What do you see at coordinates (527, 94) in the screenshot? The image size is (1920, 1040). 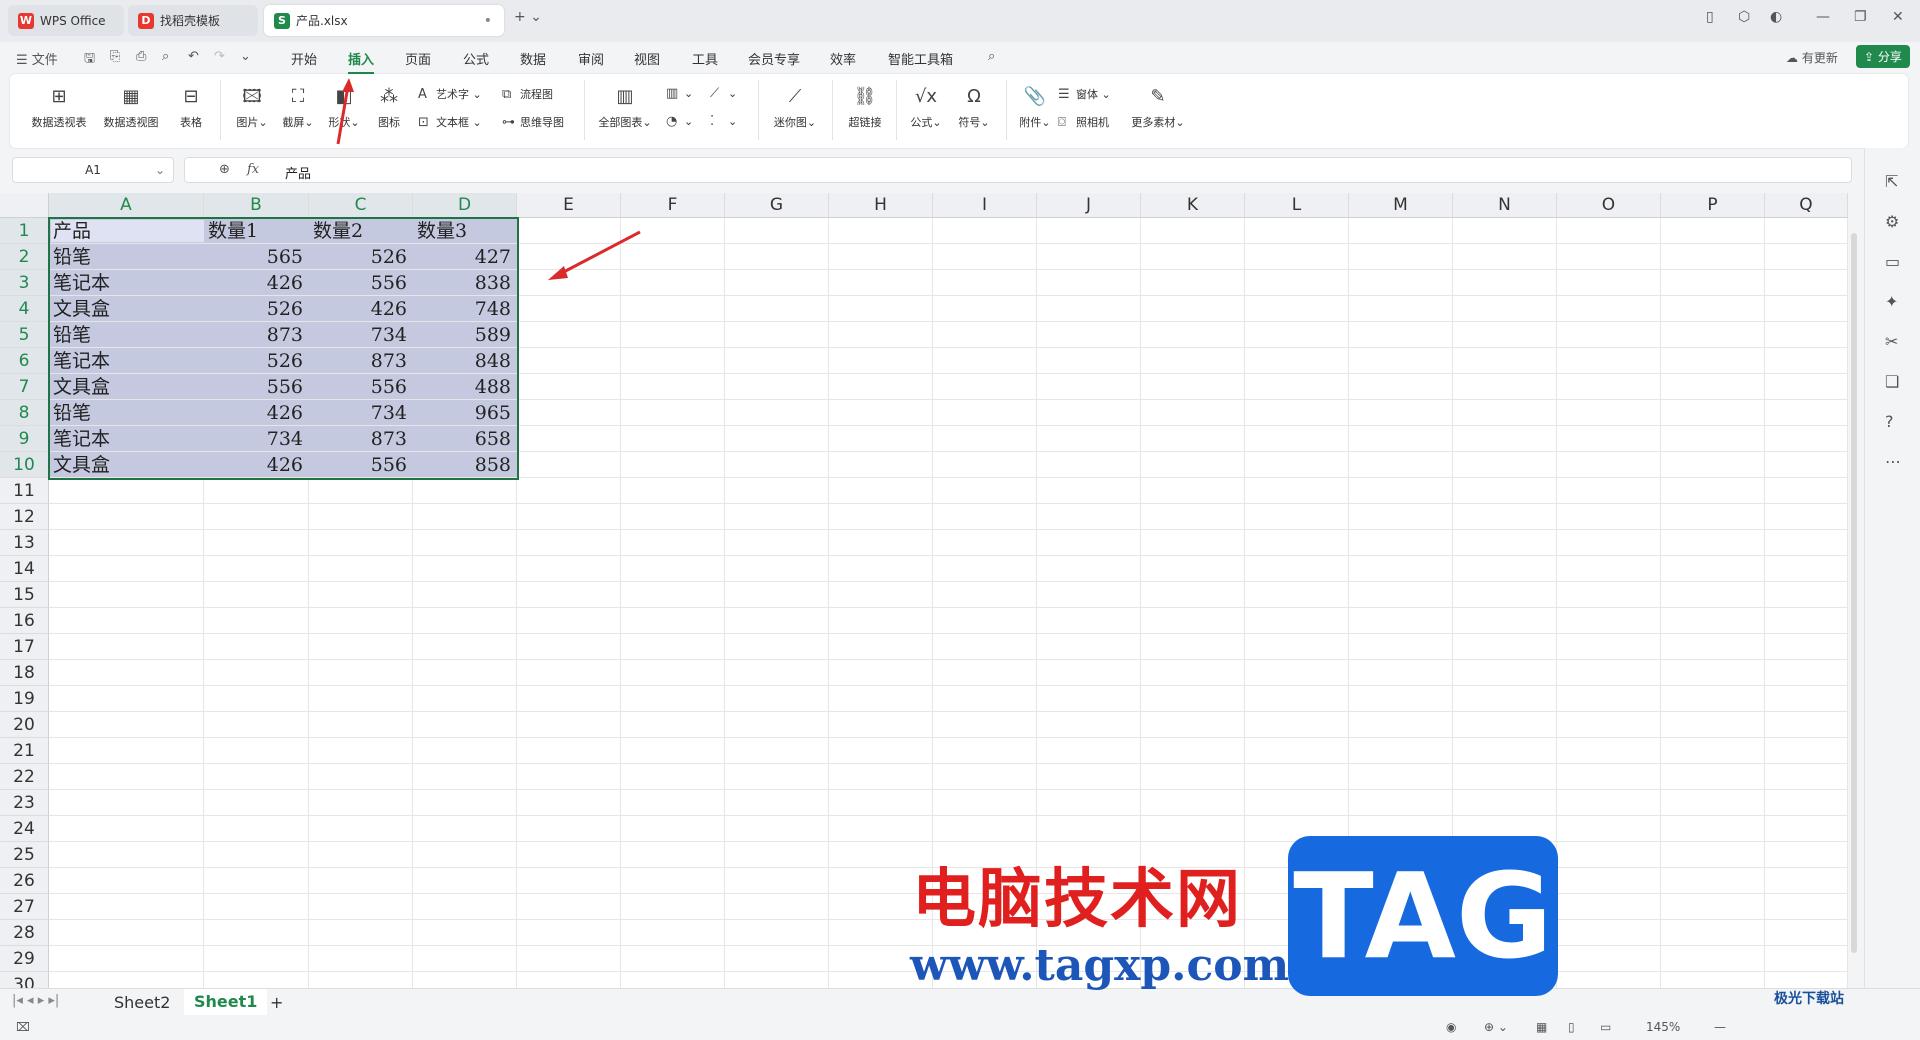 I see `flowchart-button: ⧉ 流程图` at bounding box center [527, 94].